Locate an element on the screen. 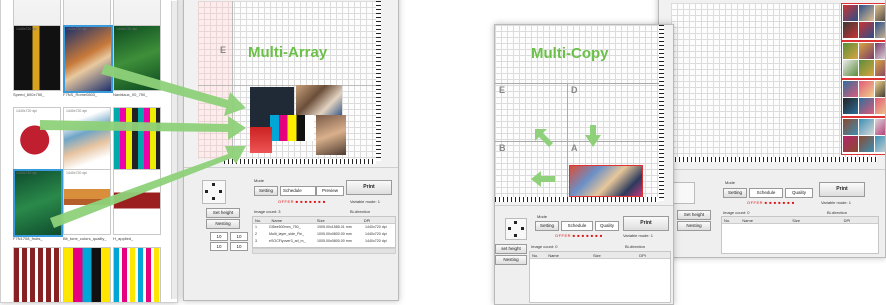 The image size is (886, 305). back-print-button: Print is located at coordinates (842, 189).